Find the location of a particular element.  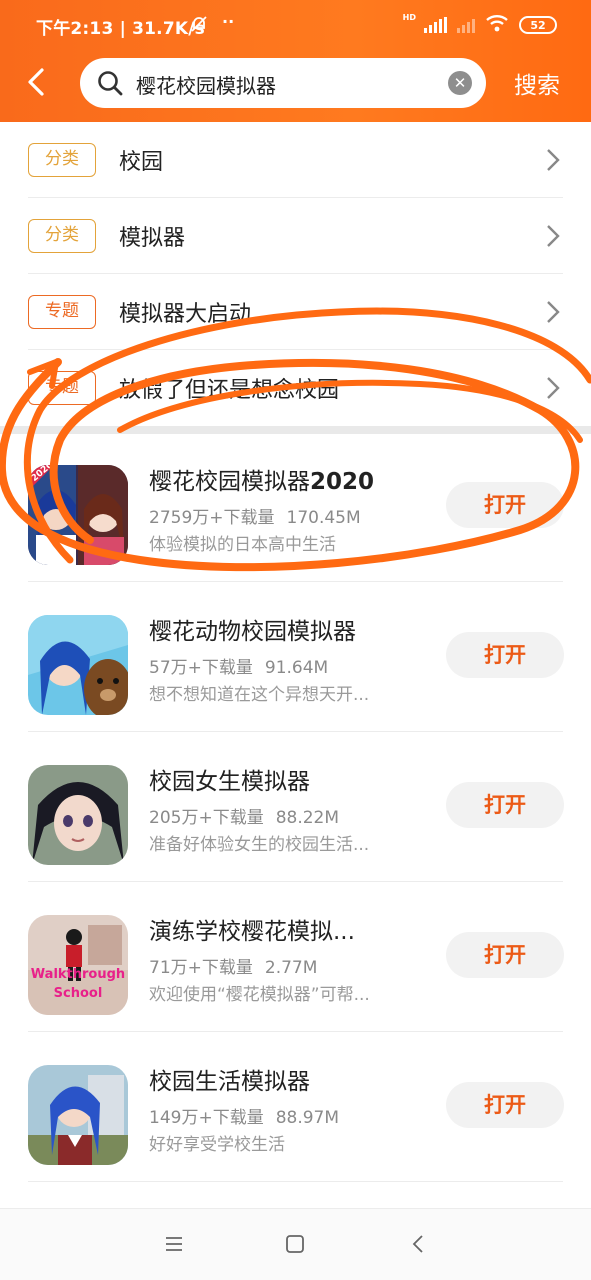

suggestion-label: 模拟器 is located at coordinates (152, 238).